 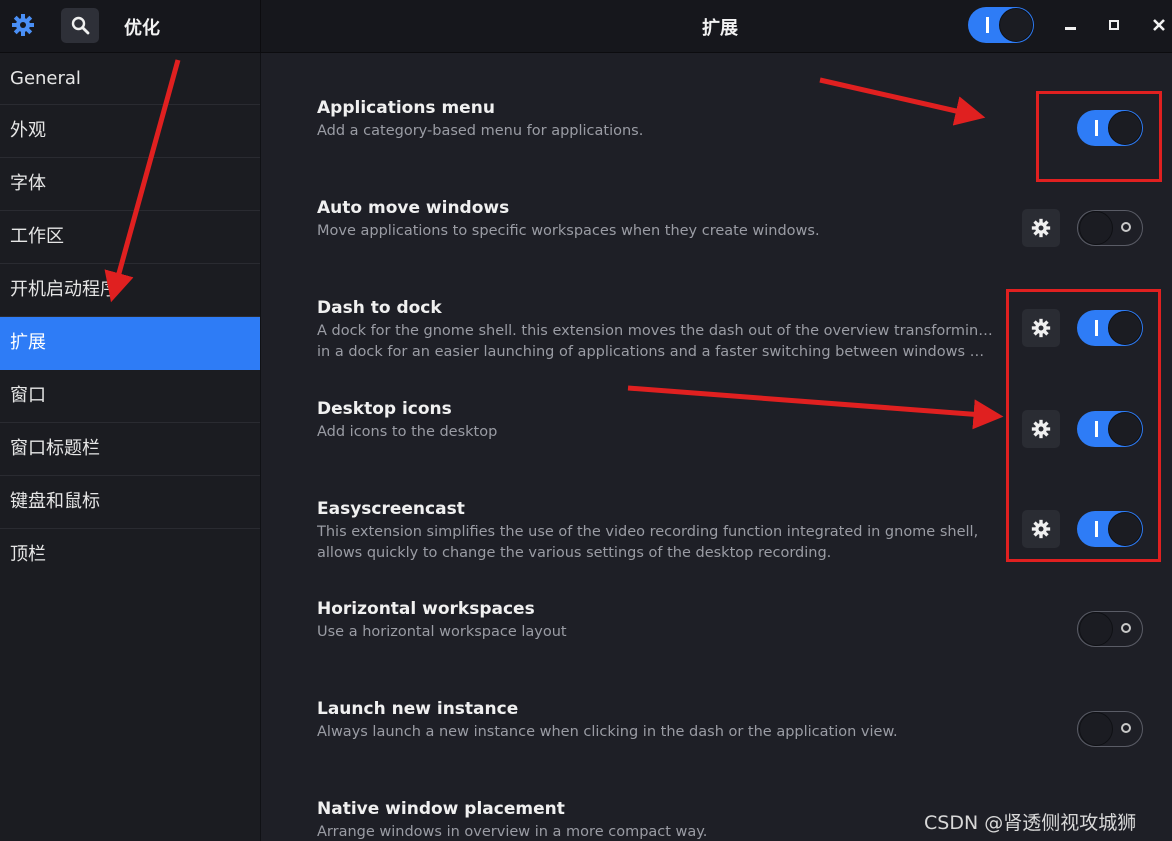 I want to click on sidebar-item-label: 键盘和鼠标, so click(x=55, y=501).